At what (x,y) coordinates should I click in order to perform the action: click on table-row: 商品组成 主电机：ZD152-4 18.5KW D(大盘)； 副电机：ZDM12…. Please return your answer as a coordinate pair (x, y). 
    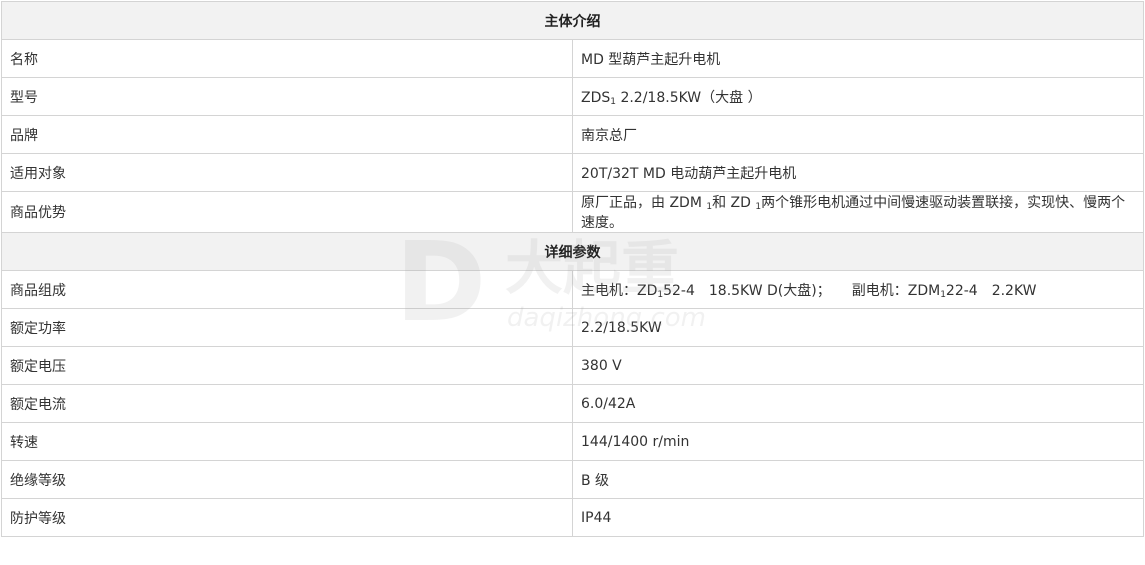
    Looking at the image, I should click on (572, 289).